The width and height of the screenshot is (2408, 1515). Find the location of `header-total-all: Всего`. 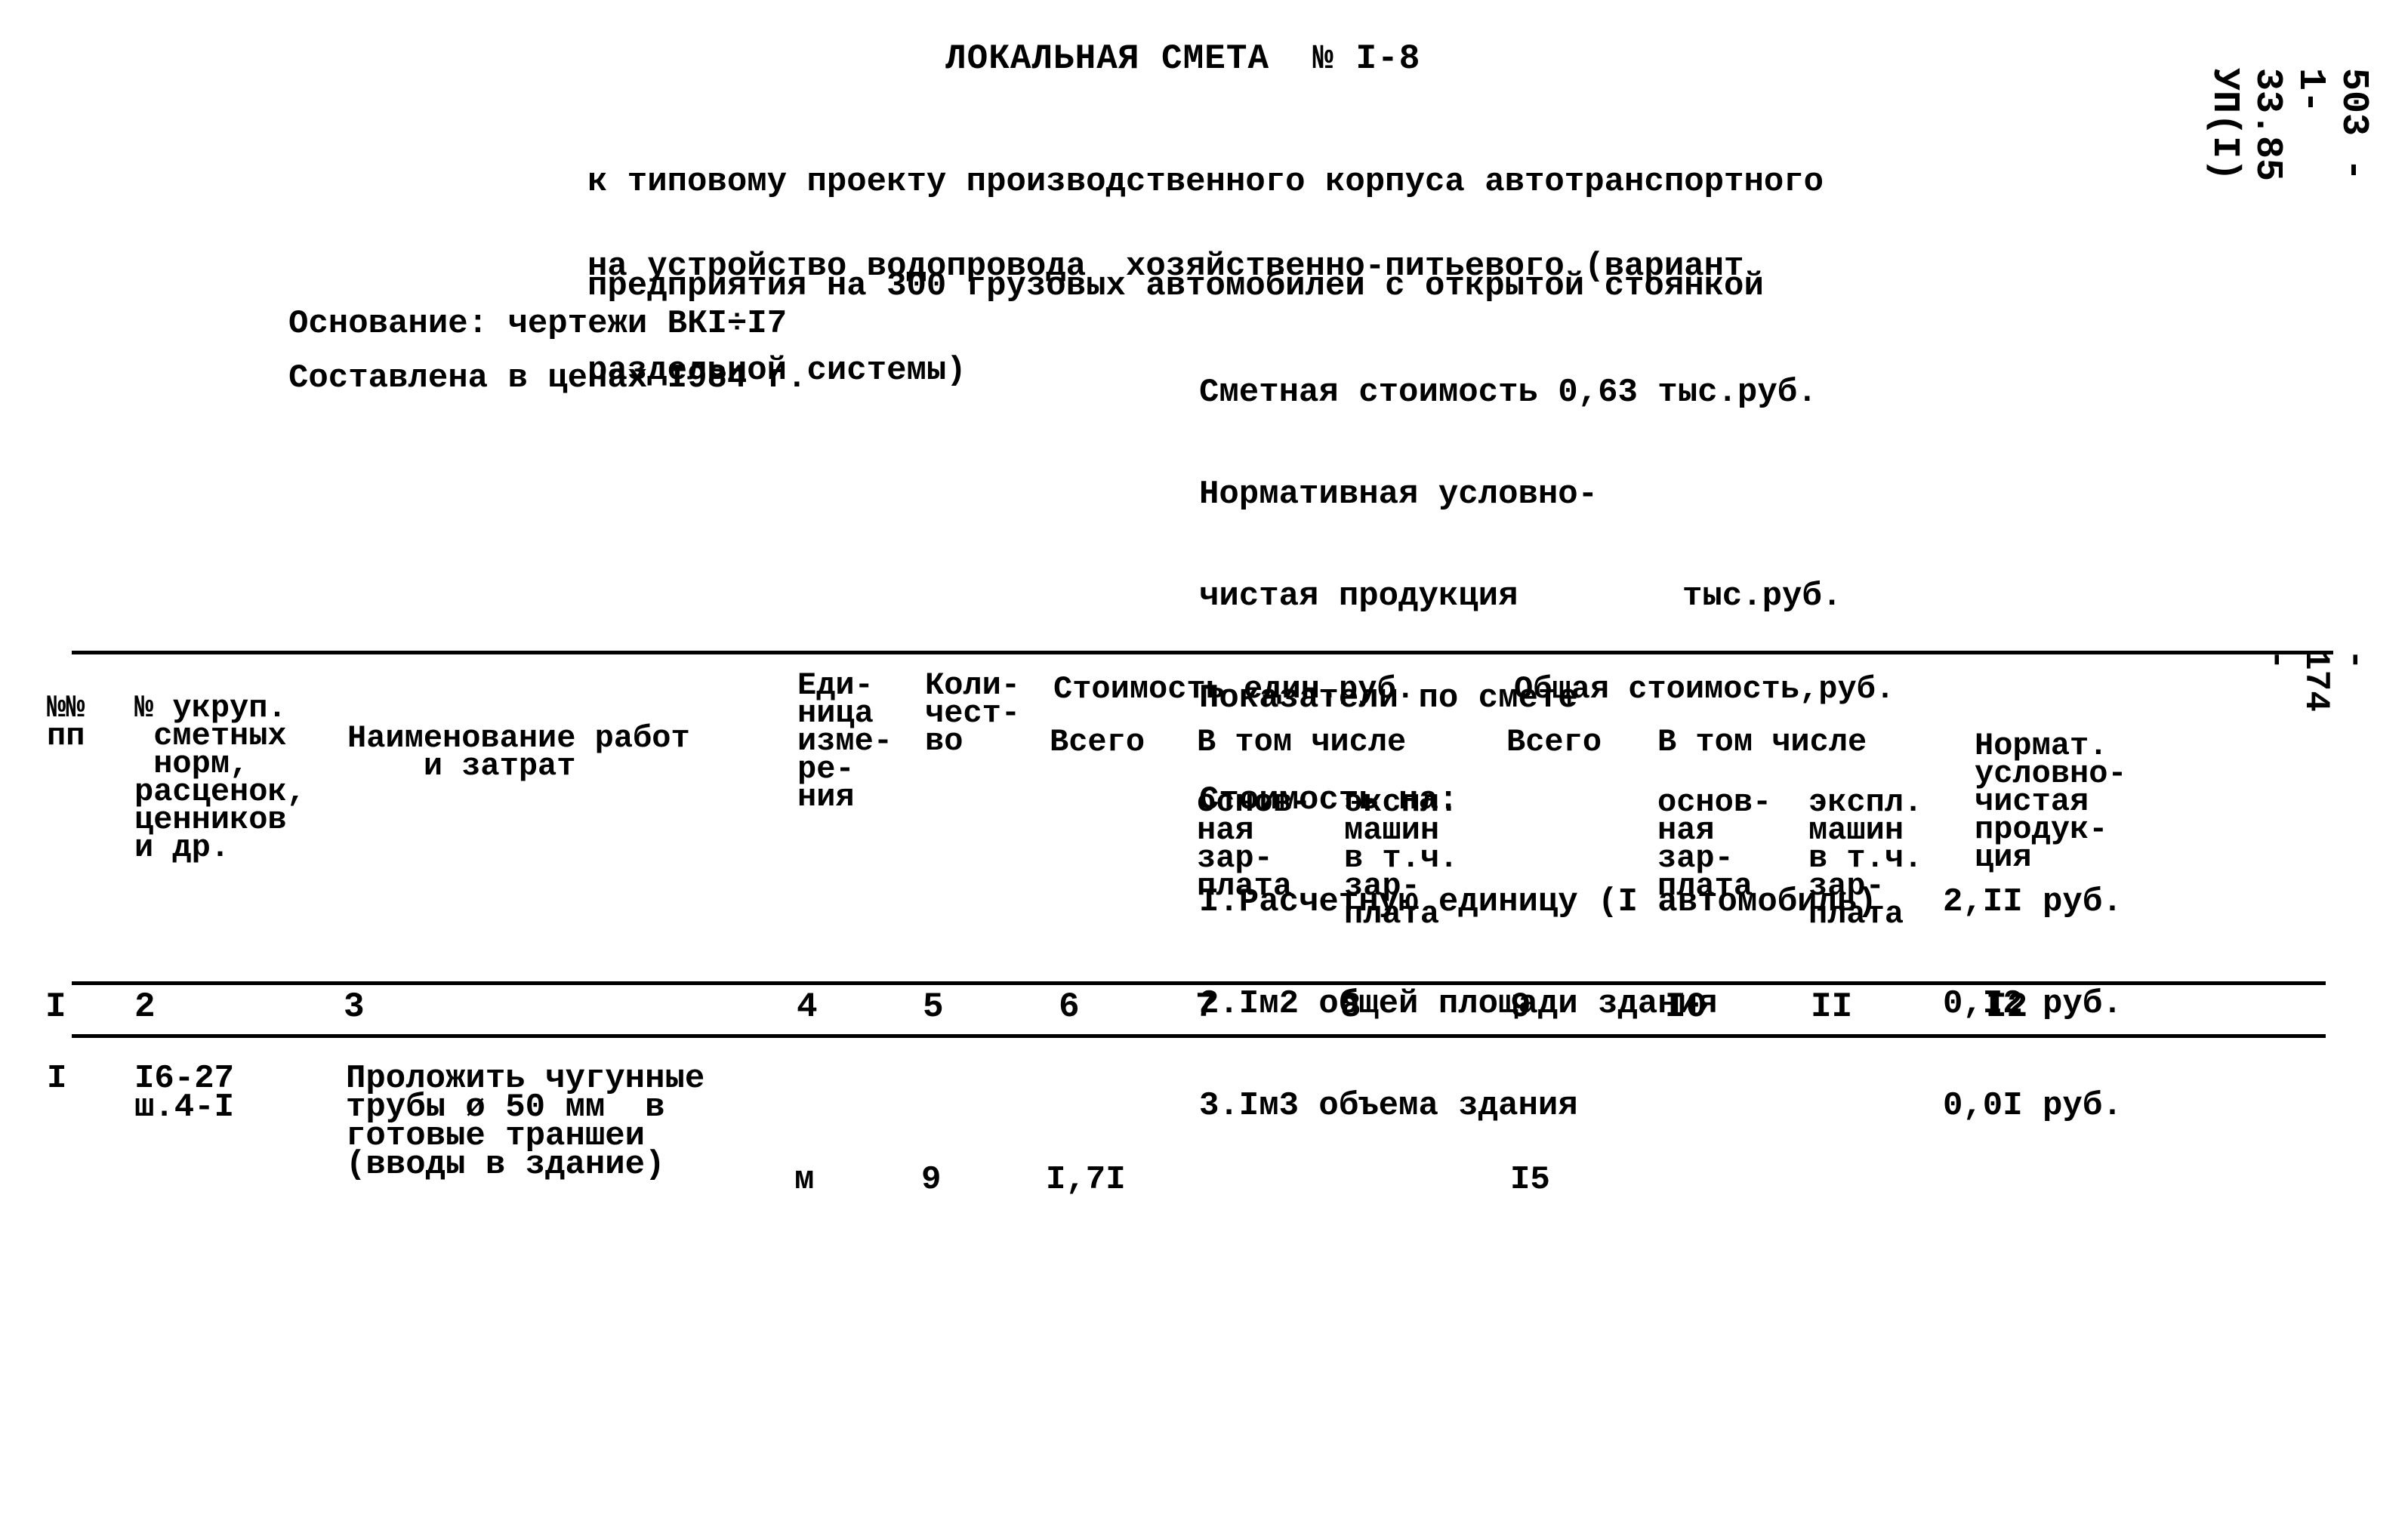

header-total-all: Всего is located at coordinates (1554, 742).